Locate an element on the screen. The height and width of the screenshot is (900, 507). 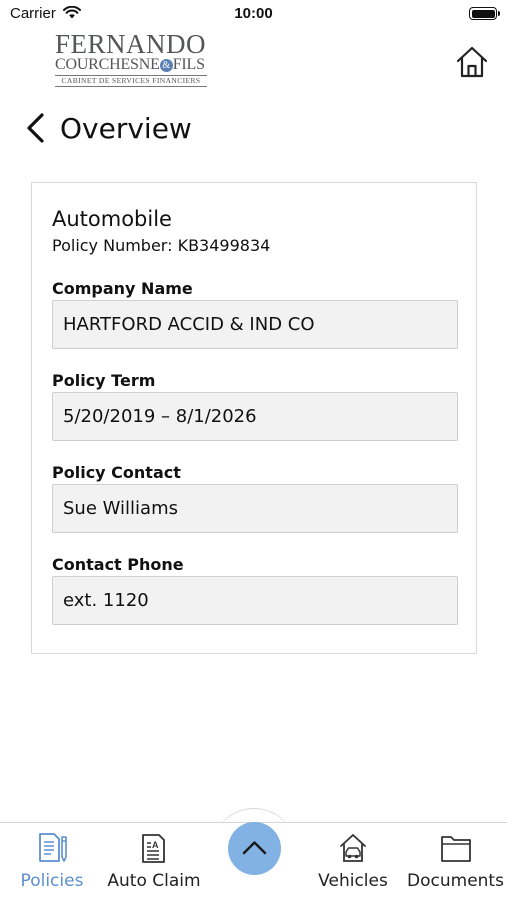
tab-documents: Documents is located at coordinates (455, 861).